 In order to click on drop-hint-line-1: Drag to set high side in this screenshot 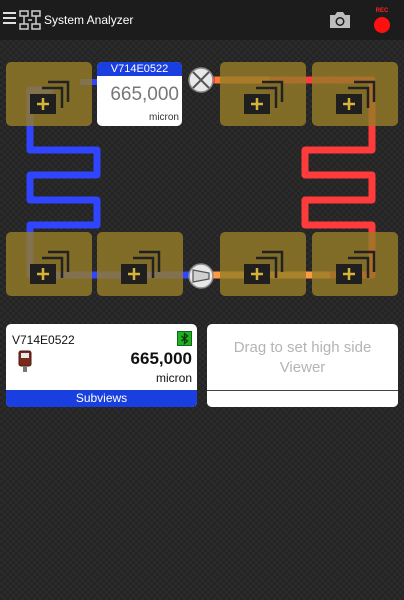, I will do `click(302, 347)`.